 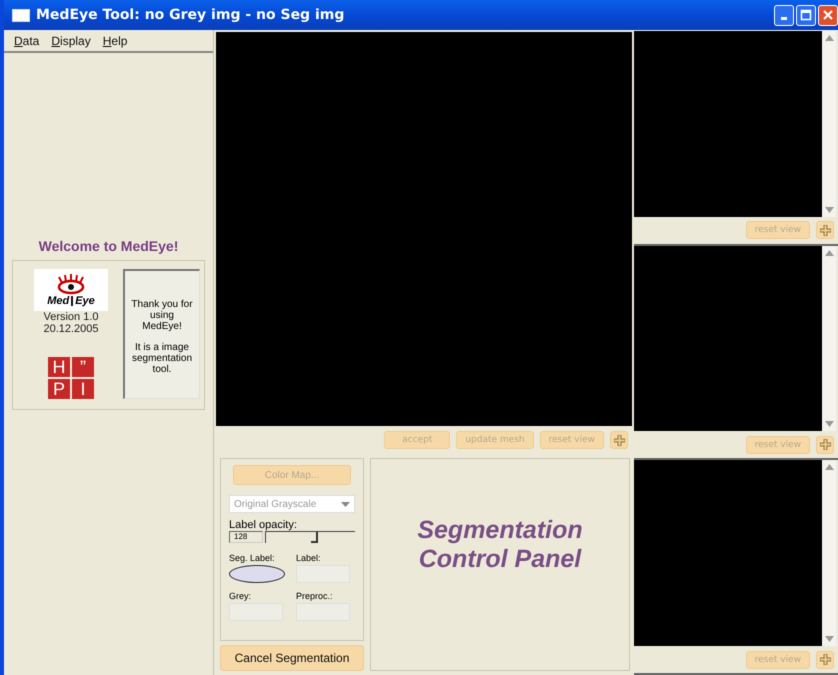 I want to click on logo-text: Eye, so click(x=85, y=301).